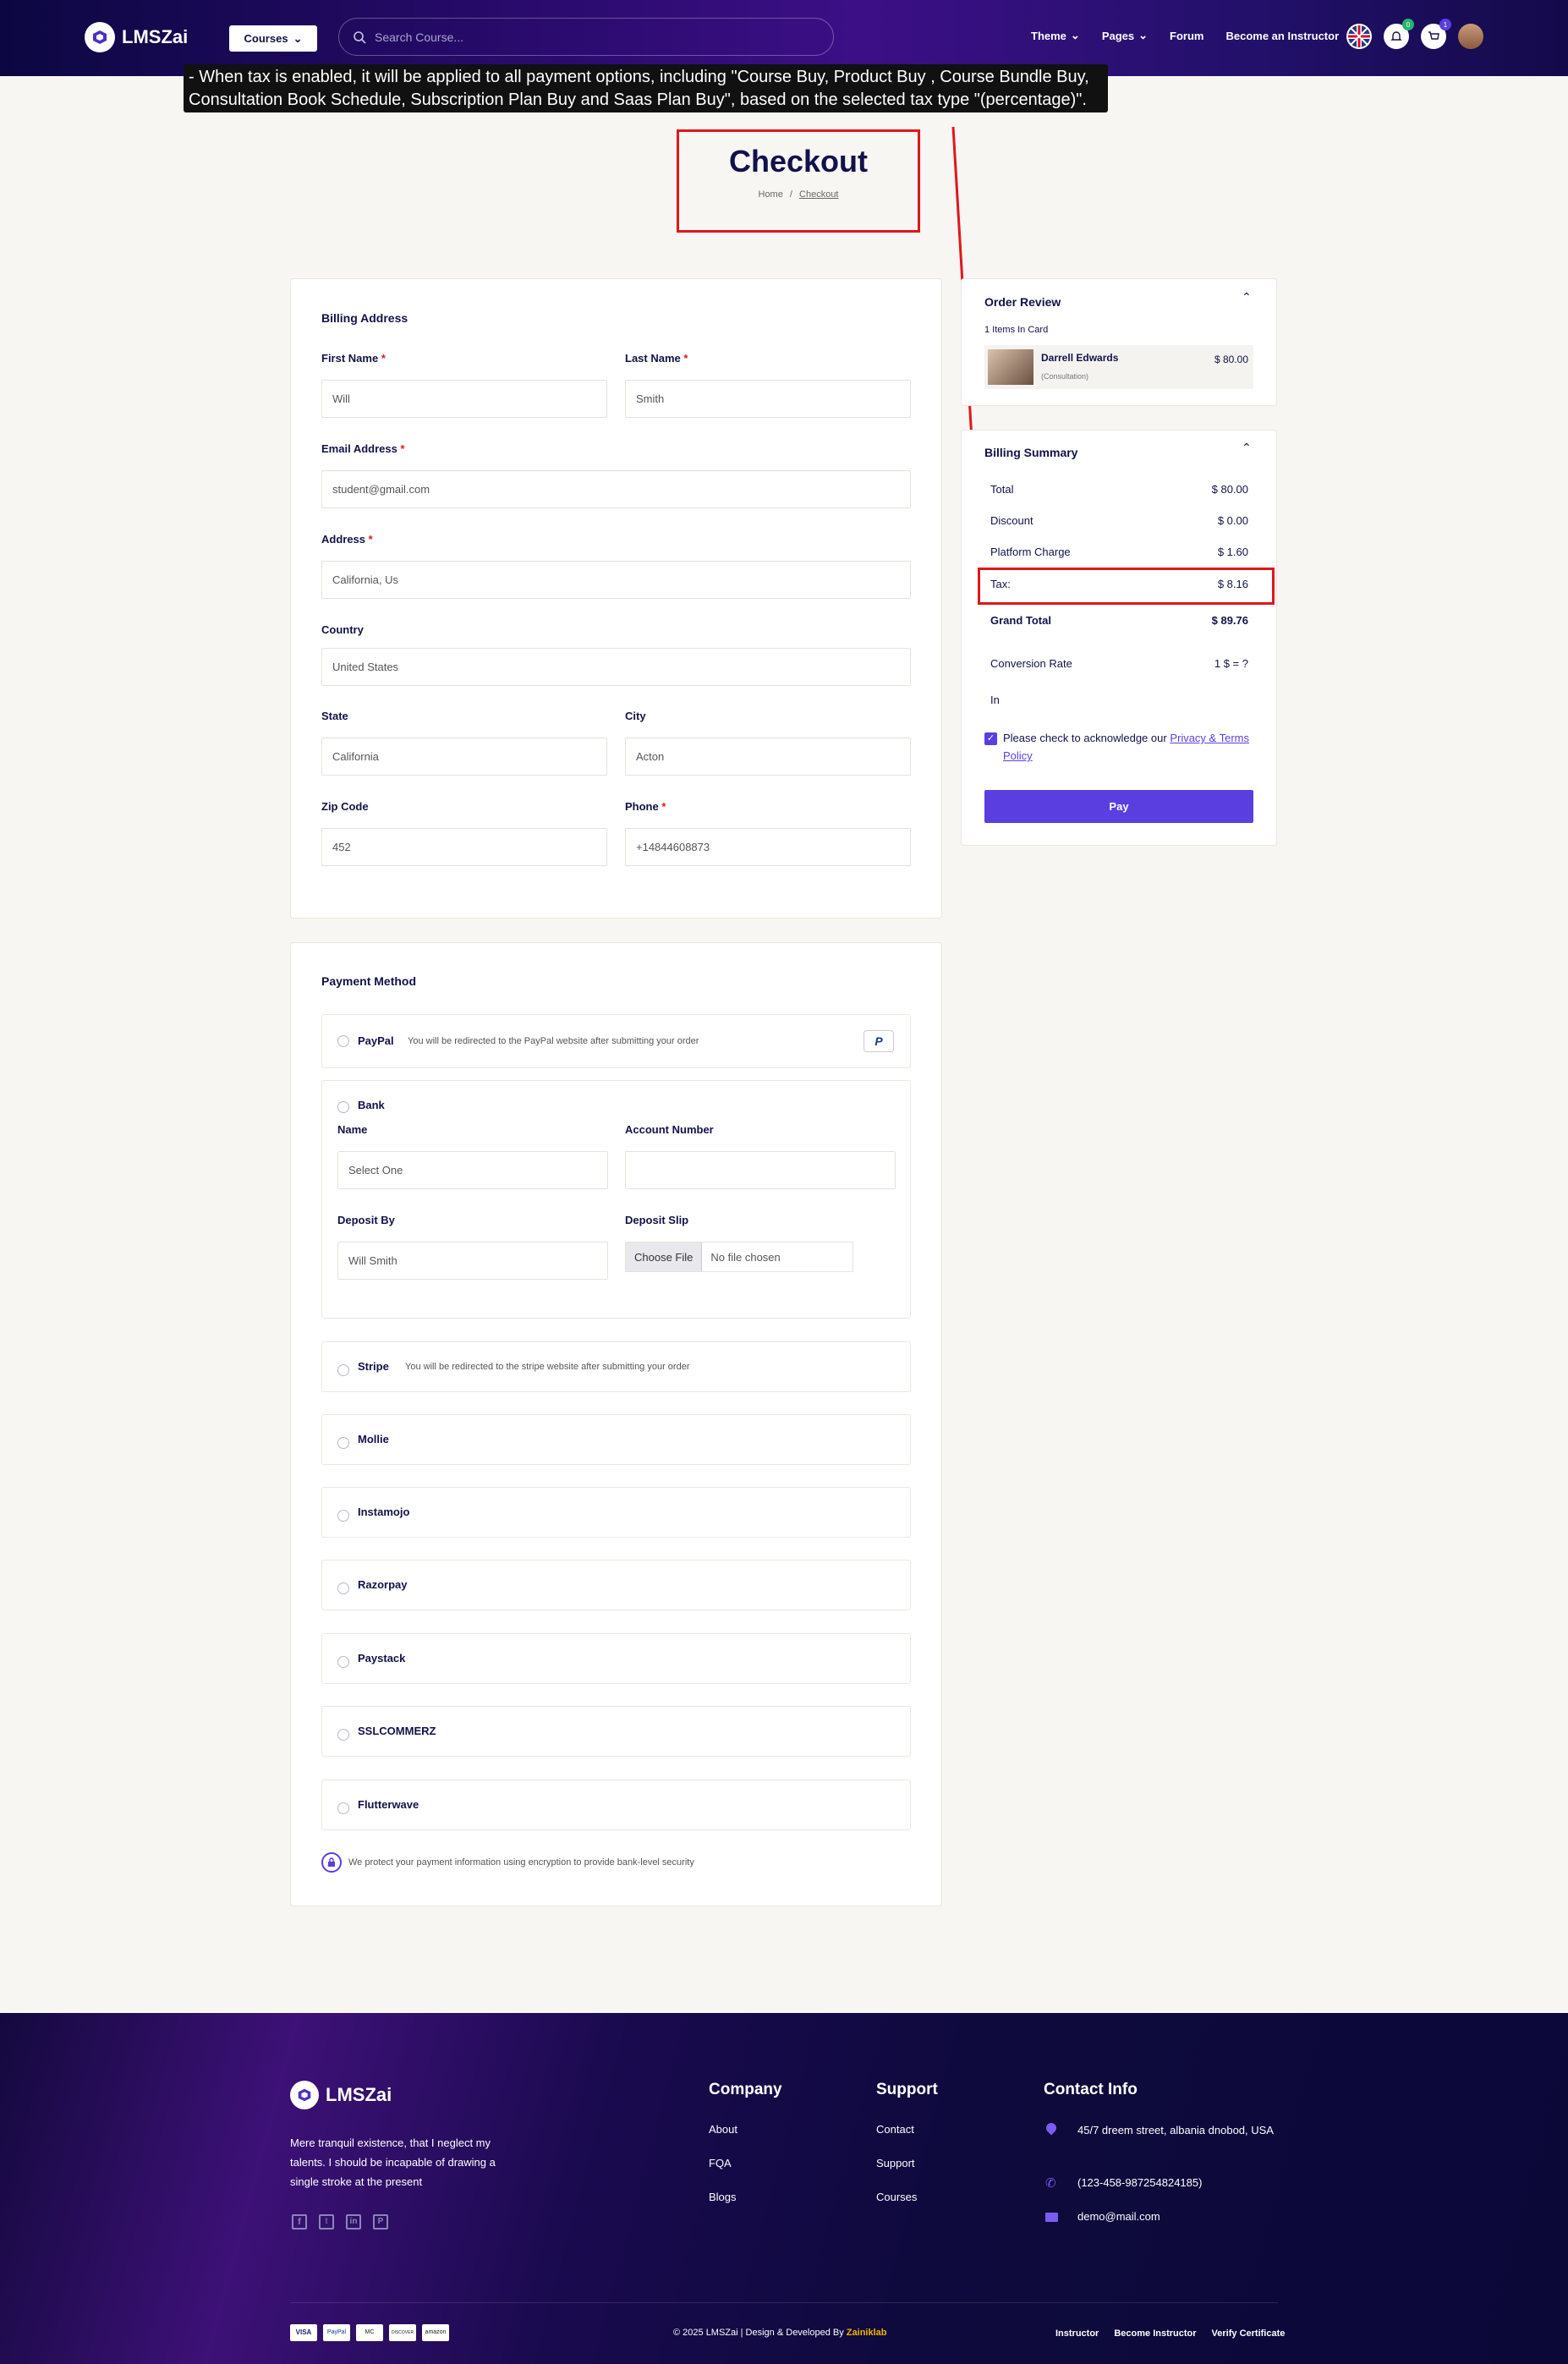 The image size is (1568, 2364). I want to click on search-input, so click(587, 37).